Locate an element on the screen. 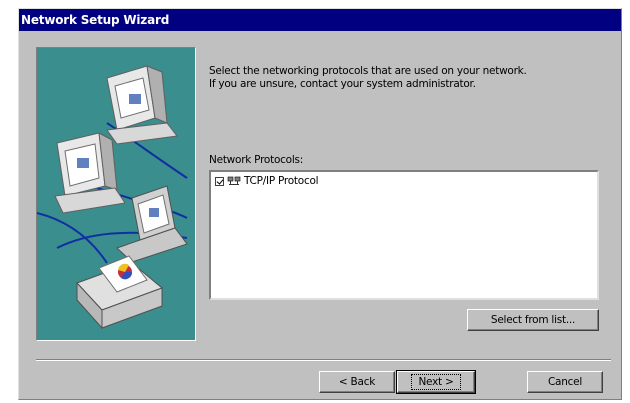 The image size is (630, 403). next-button: Next > is located at coordinates (436, 382).